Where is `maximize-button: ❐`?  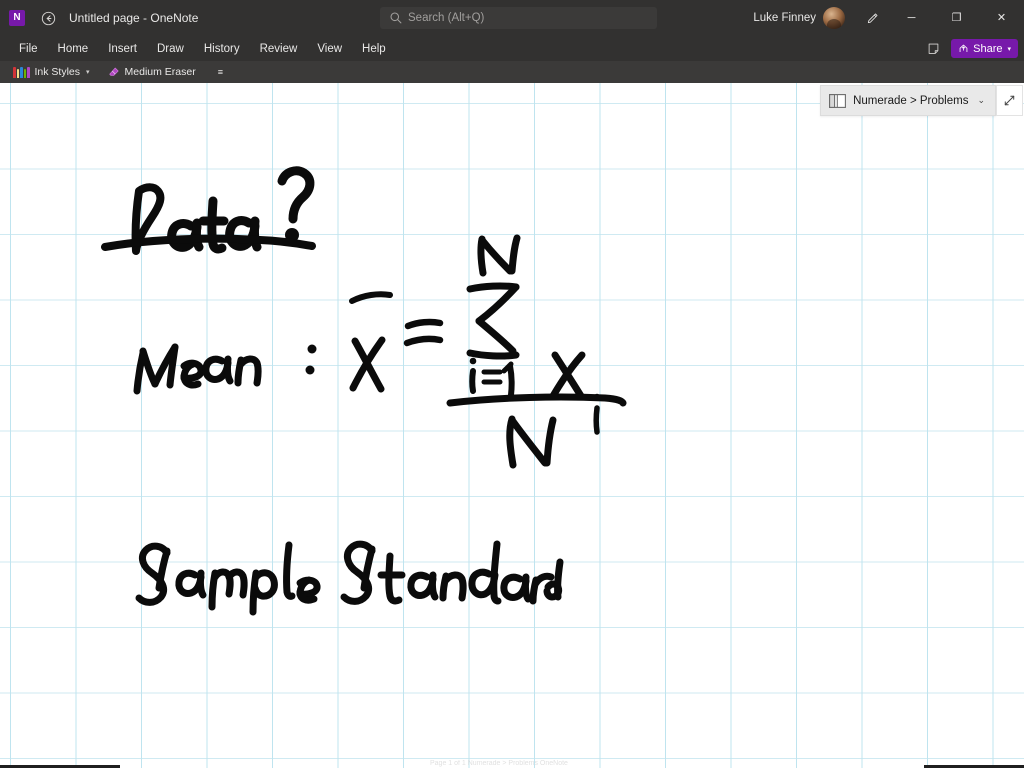 maximize-button: ❐ is located at coordinates (956, 18).